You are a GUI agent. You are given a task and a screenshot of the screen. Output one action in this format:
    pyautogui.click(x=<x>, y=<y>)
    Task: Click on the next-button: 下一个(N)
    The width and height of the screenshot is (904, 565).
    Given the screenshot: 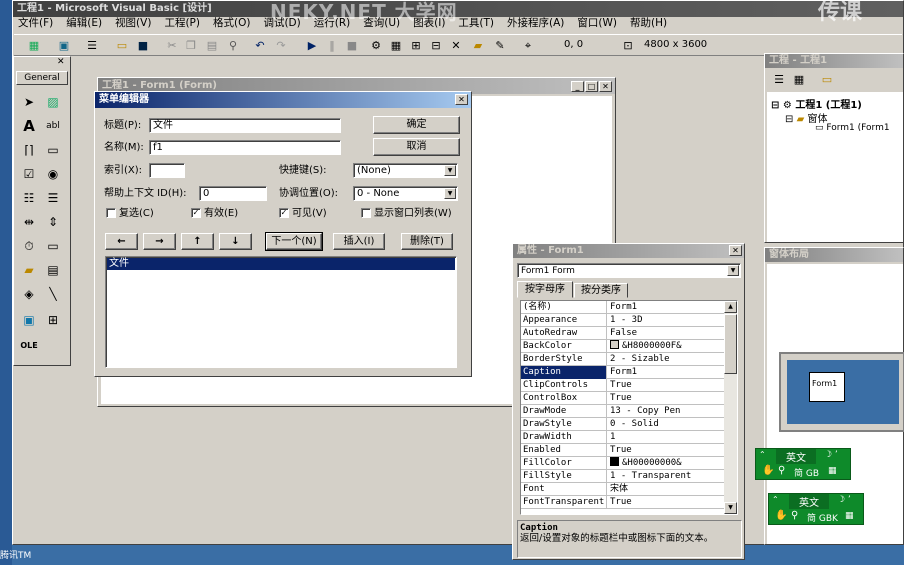 What is the action you would take?
    pyautogui.click(x=294, y=241)
    